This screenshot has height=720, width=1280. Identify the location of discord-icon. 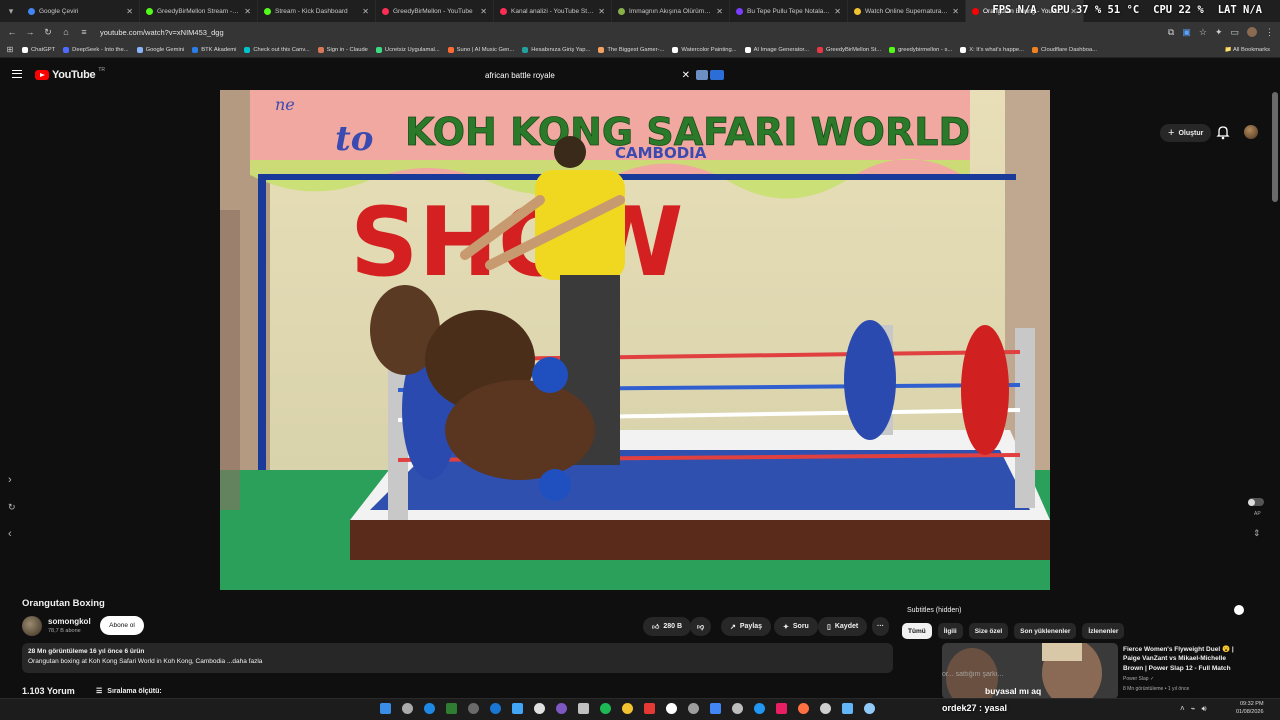
(561, 708).